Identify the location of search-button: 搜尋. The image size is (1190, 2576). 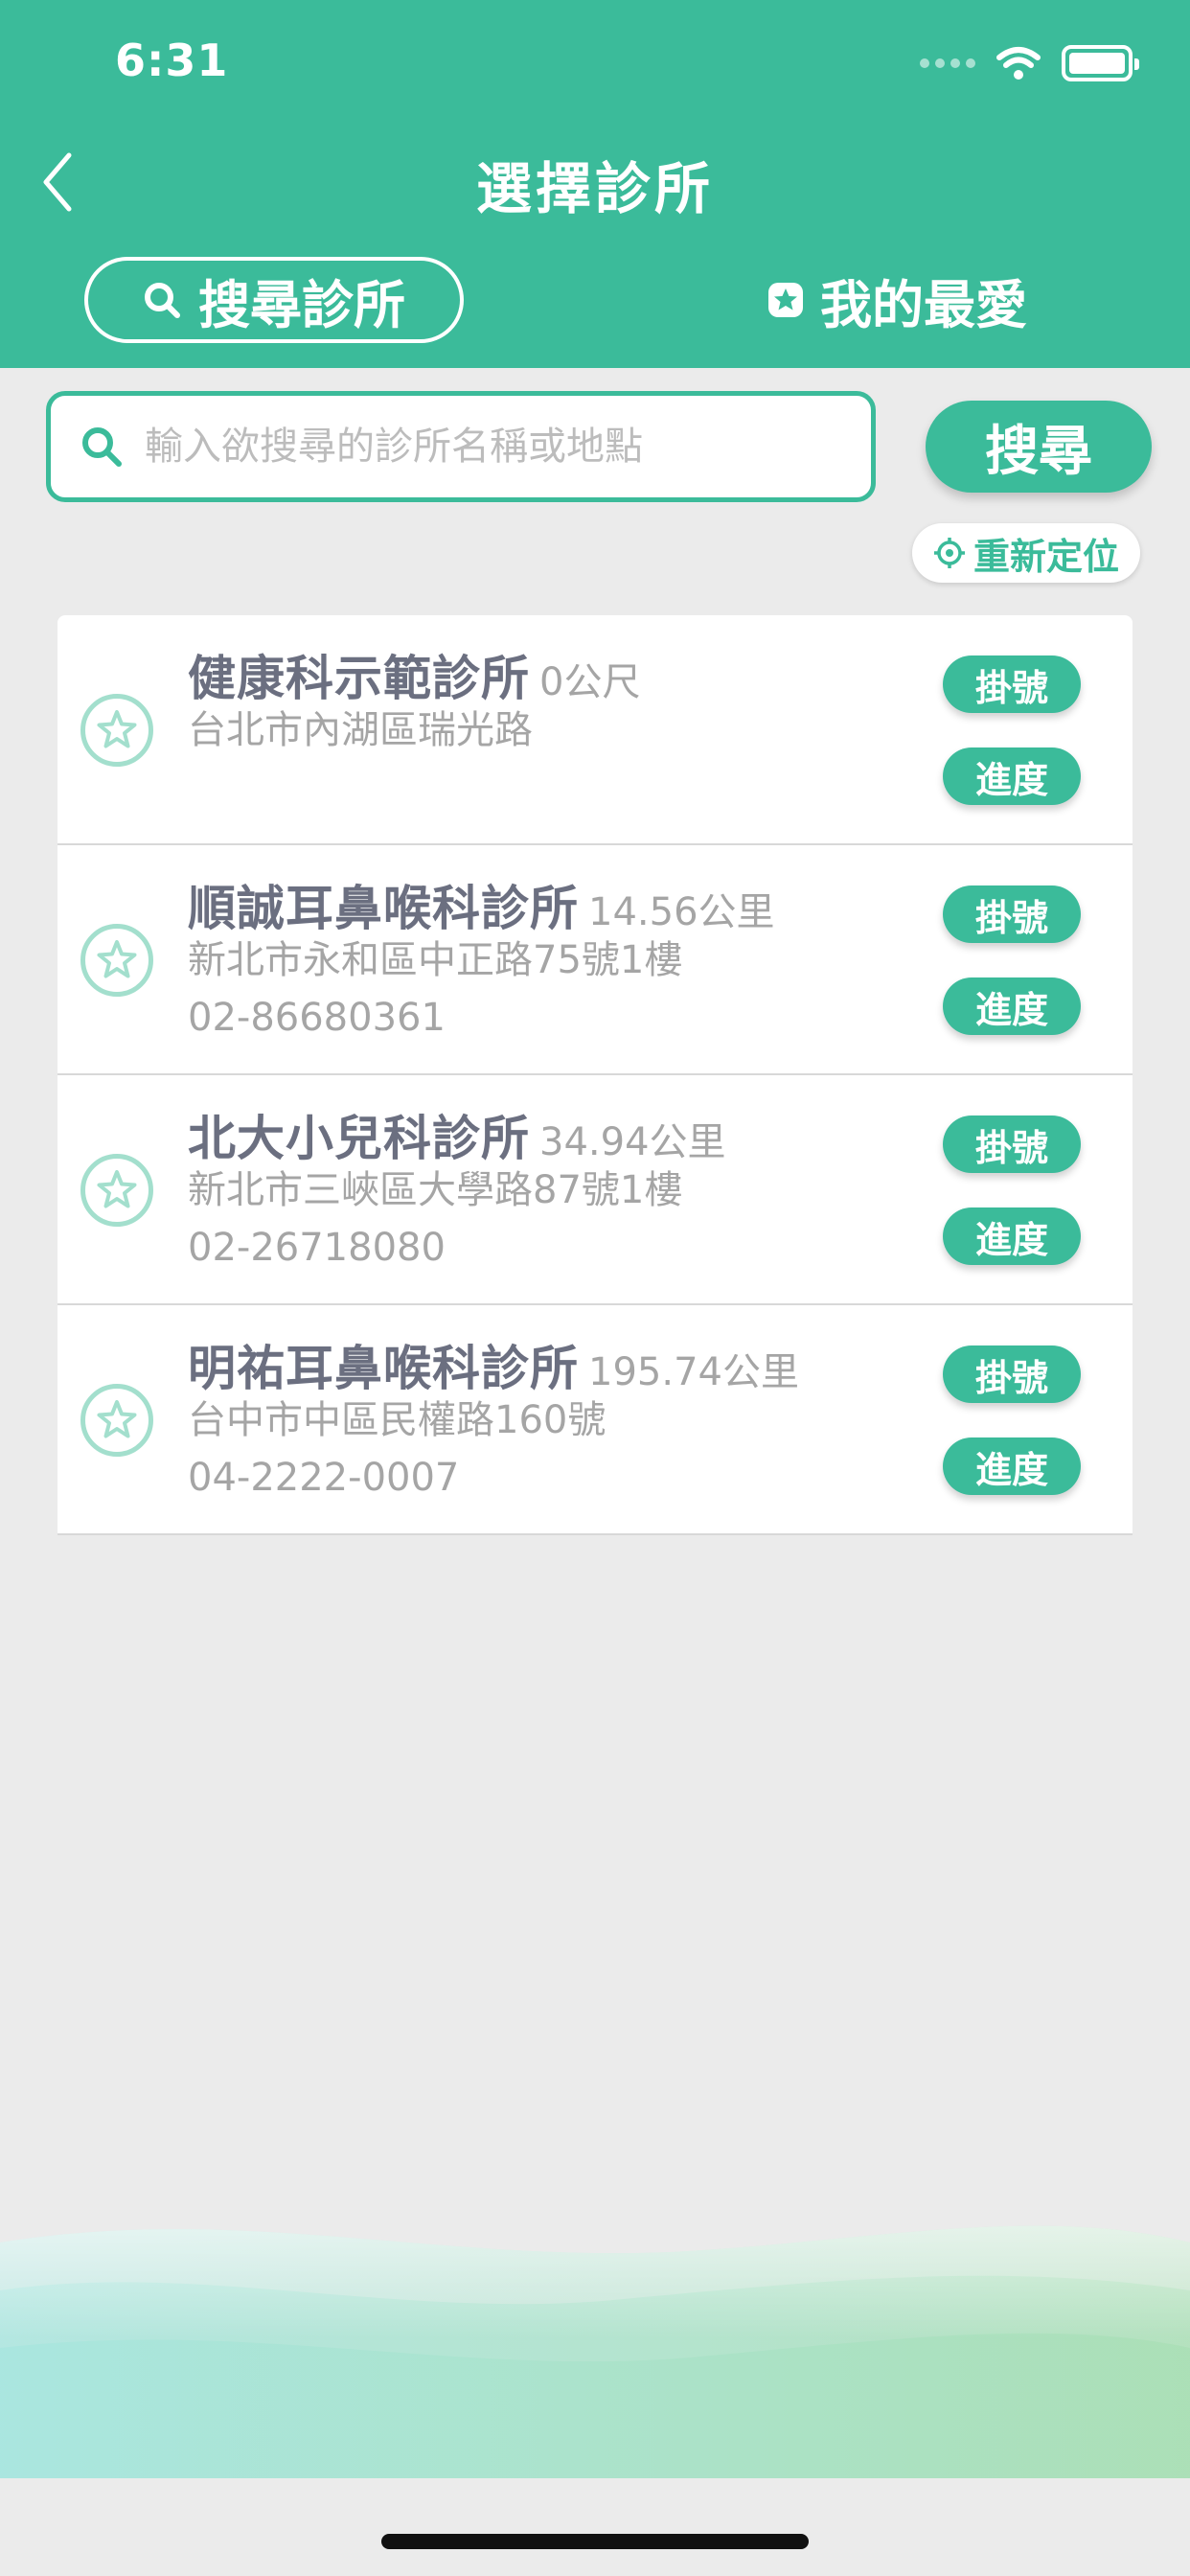
(1039, 447).